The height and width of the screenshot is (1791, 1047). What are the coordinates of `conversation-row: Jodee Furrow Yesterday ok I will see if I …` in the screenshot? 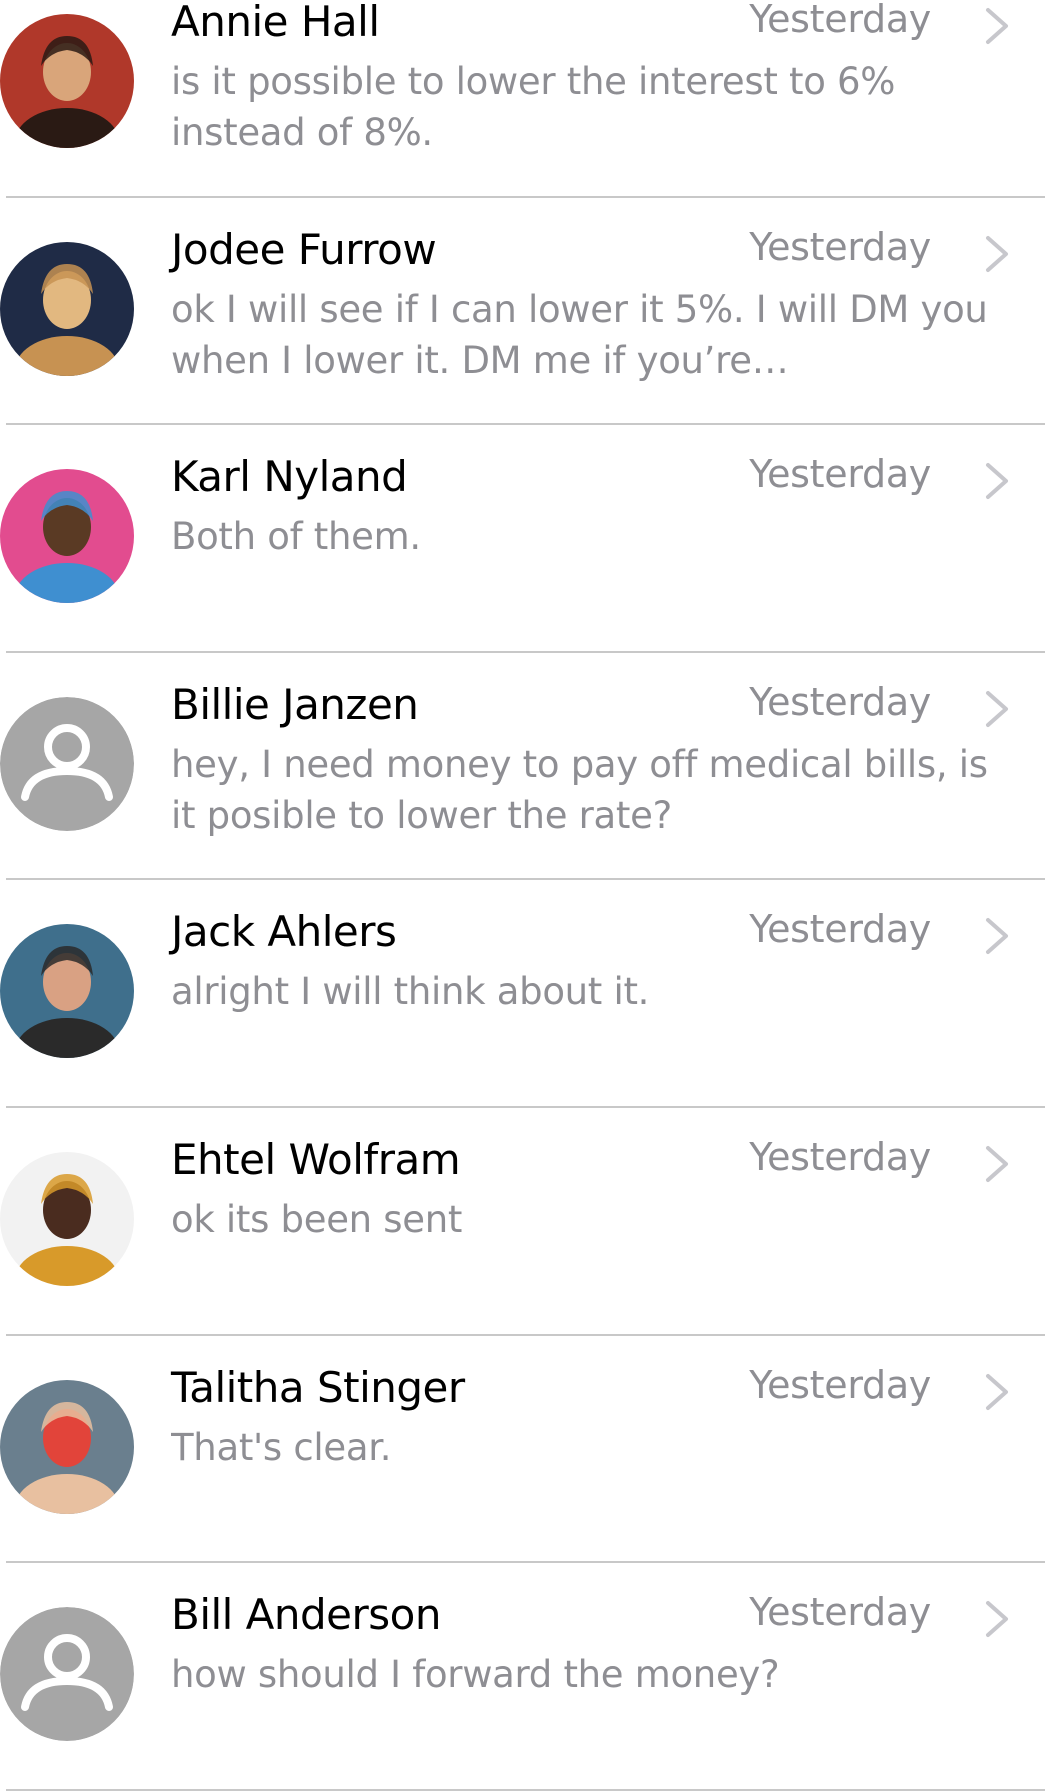 It's located at (523, 312).